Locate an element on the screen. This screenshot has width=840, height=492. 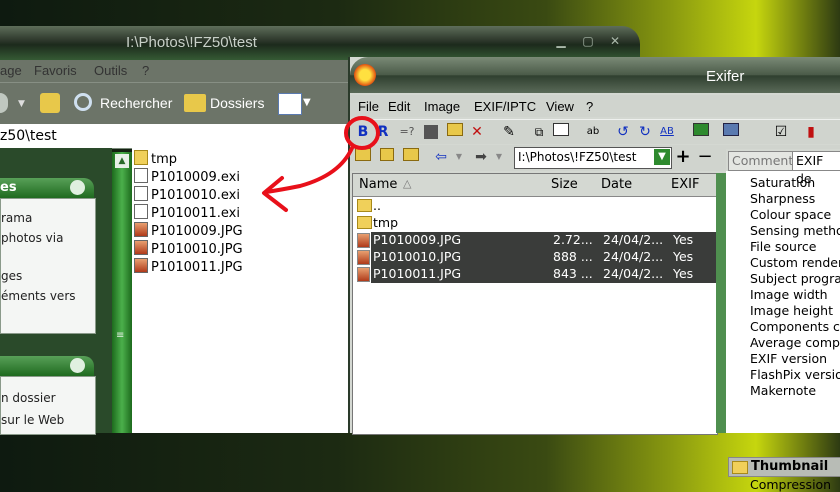
column-date-header: Date is located at coordinates (616, 184).